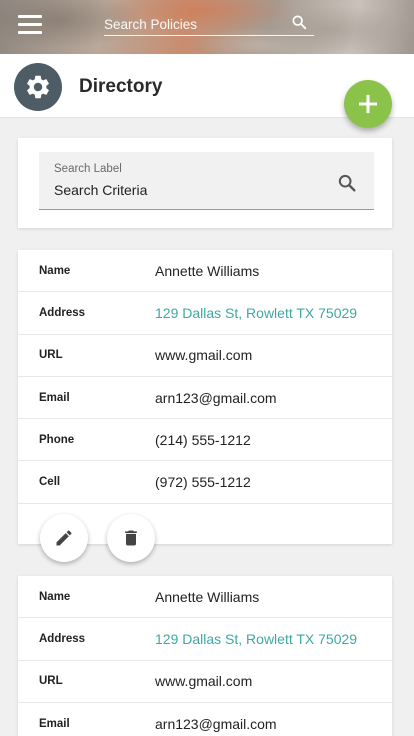  I want to click on delete-icon, so click(131, 538).